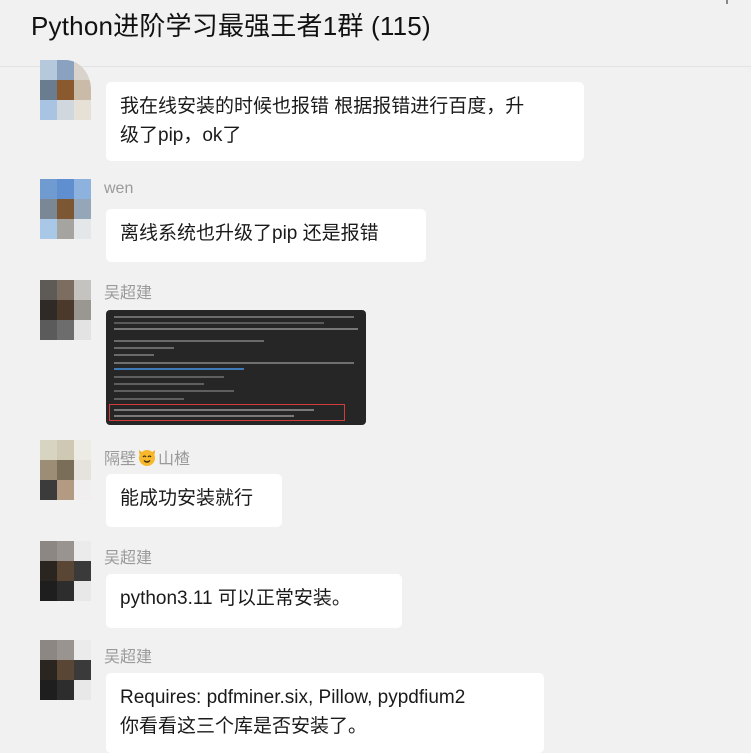 This screenshot has height=753, width=751. What do you see at coordinates (235, 598) in the screenshot?
I see `message-text: python3.11 可以正常安装。` at bounding box center [235, 598].